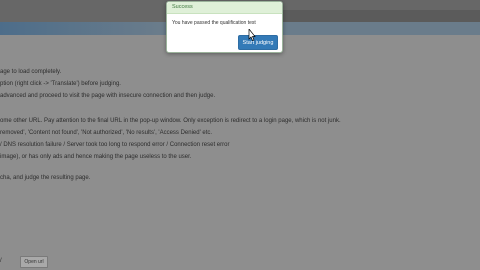 Image resolution: width=480 pixels, height=270 pixels. Describe the element at coordinates (31, 72) in the screenshot. I see `instruction-line: age to load completely.` at that location.